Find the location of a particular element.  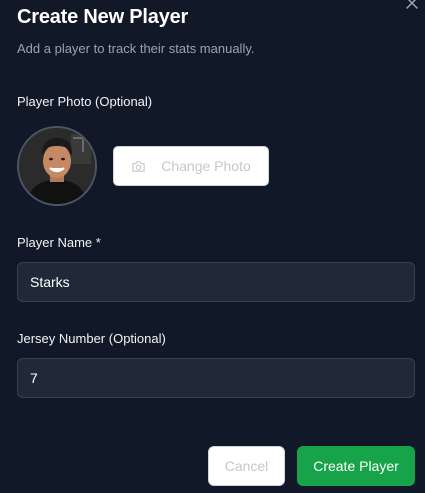

jersey-number-label: Jersey Number (Optional) is located at coordinates (91, 338).